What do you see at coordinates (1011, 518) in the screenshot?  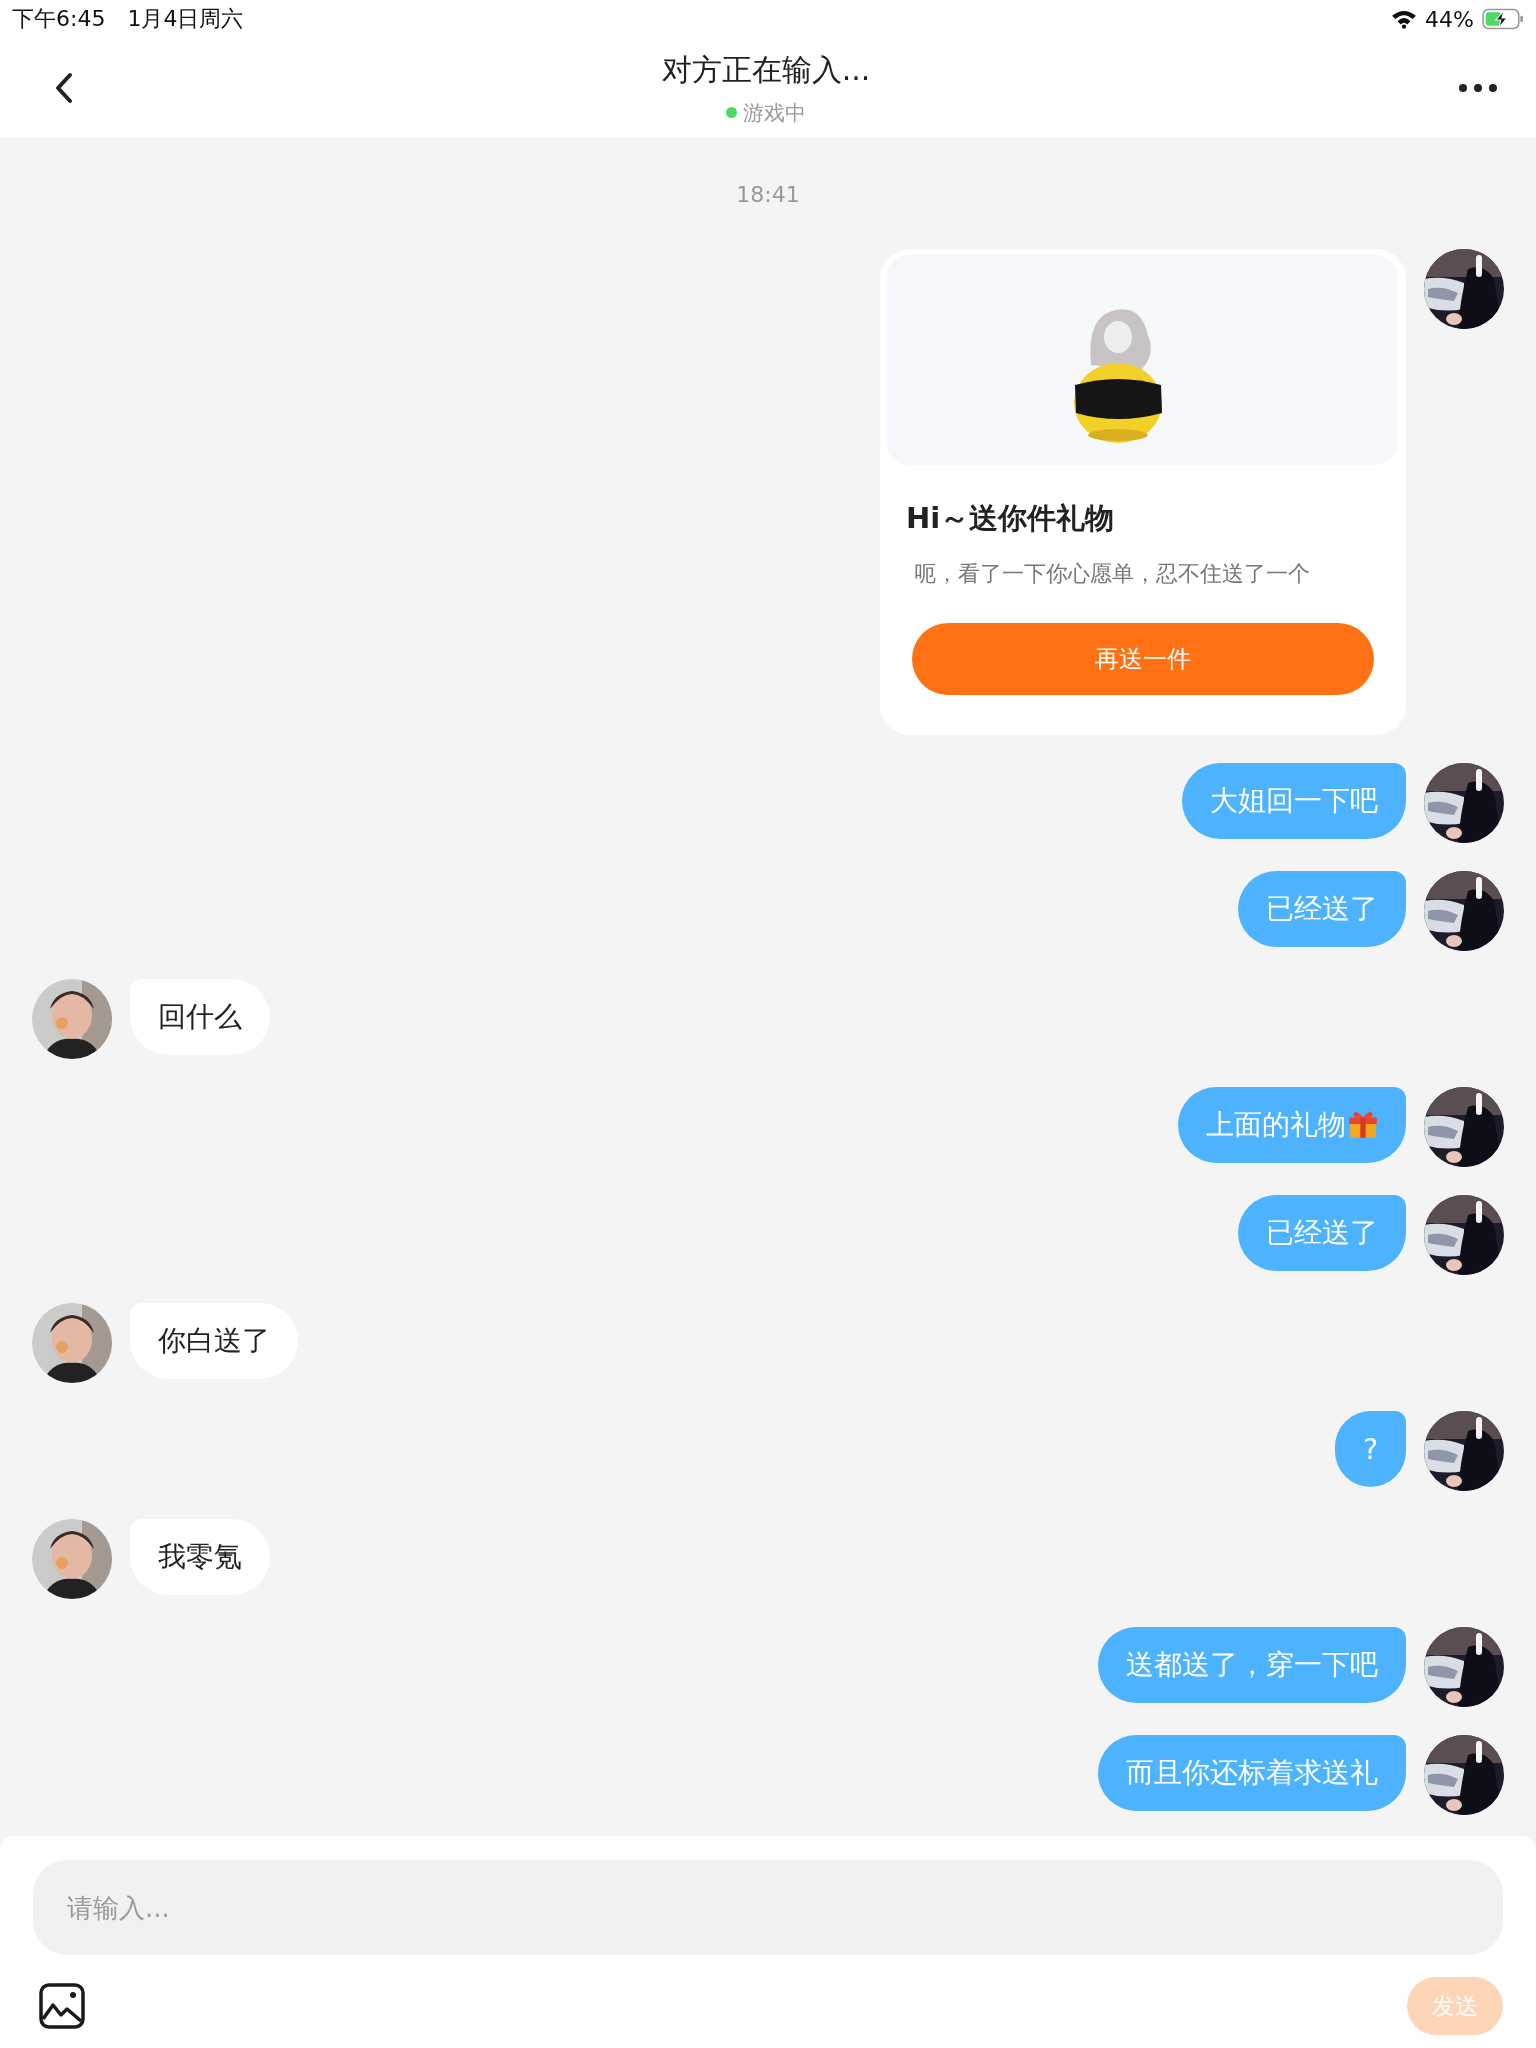 I see `gift-title: Hi～送你件礼物` at bounding box center [1011, 518].